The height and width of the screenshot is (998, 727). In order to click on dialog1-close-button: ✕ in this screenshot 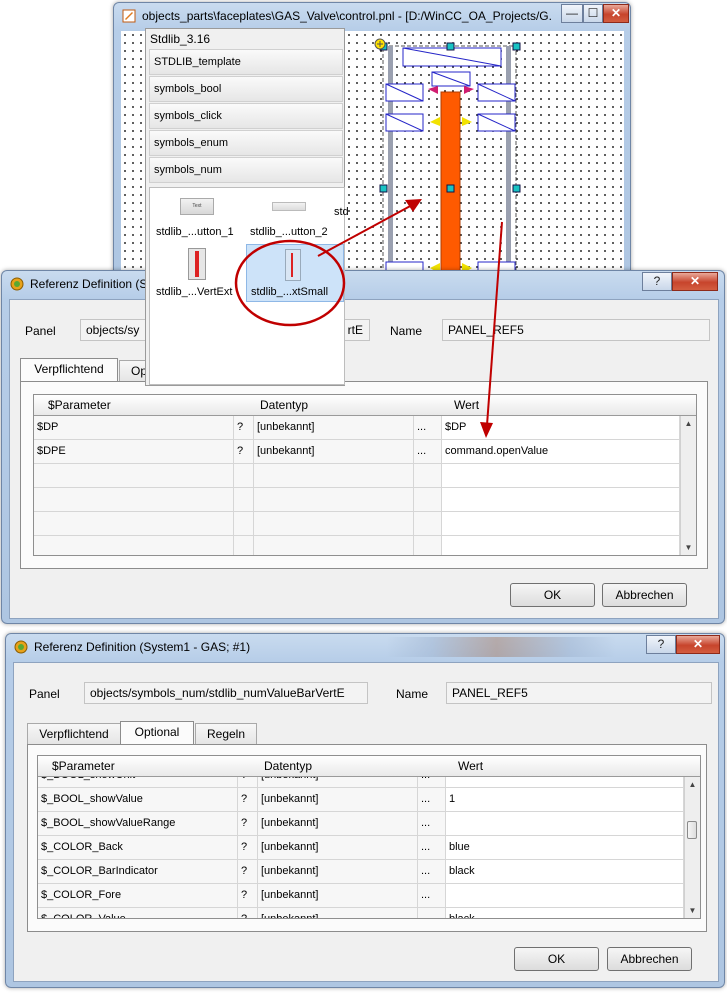, I will do `click(695, 281)`.